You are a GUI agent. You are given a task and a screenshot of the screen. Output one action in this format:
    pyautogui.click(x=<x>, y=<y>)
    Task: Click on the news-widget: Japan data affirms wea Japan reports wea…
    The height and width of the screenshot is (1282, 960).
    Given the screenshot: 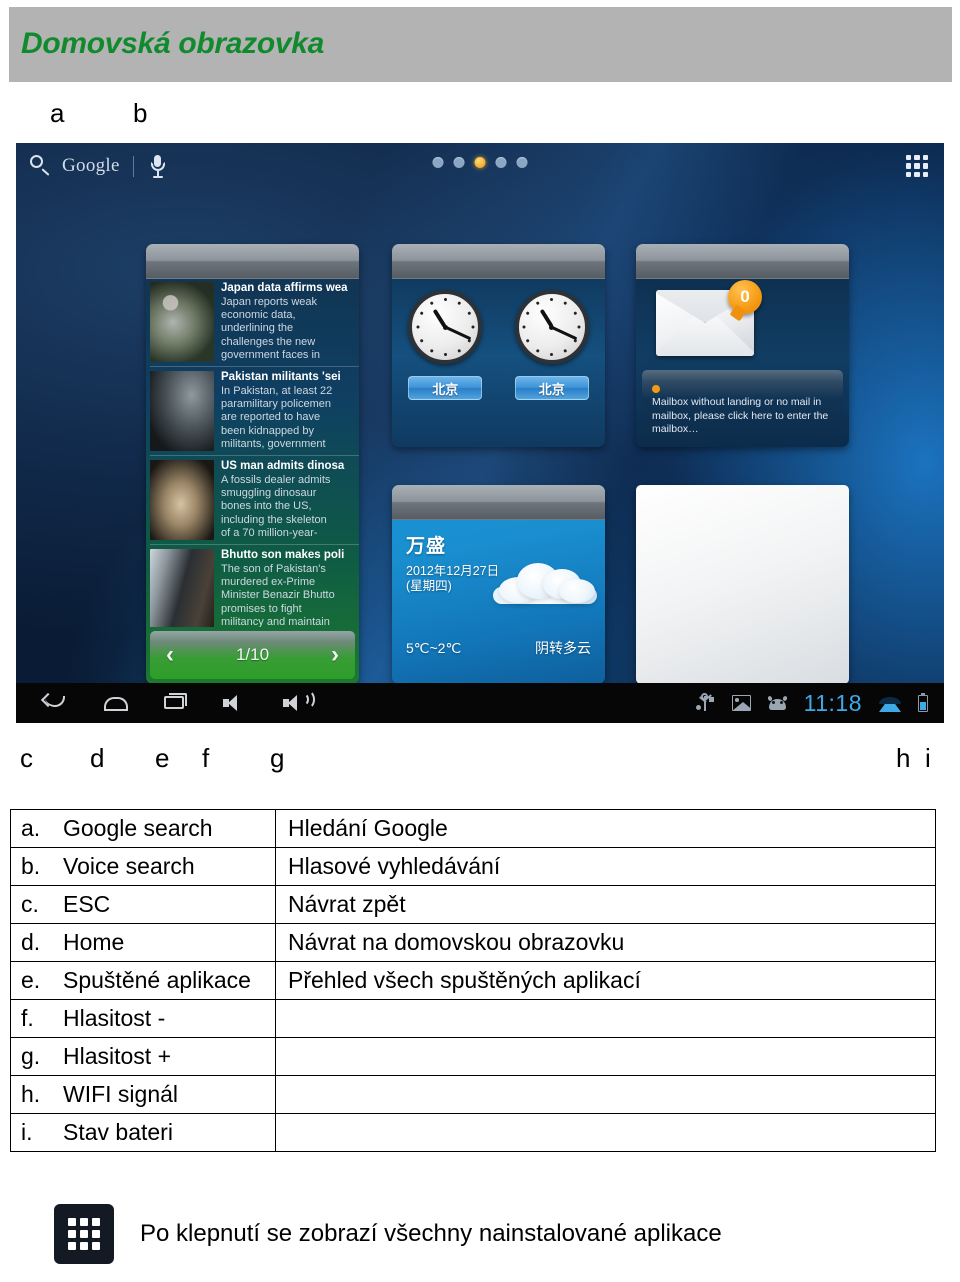 What is the action you would take?
    pyautogui.click(x=252, y=464)
    